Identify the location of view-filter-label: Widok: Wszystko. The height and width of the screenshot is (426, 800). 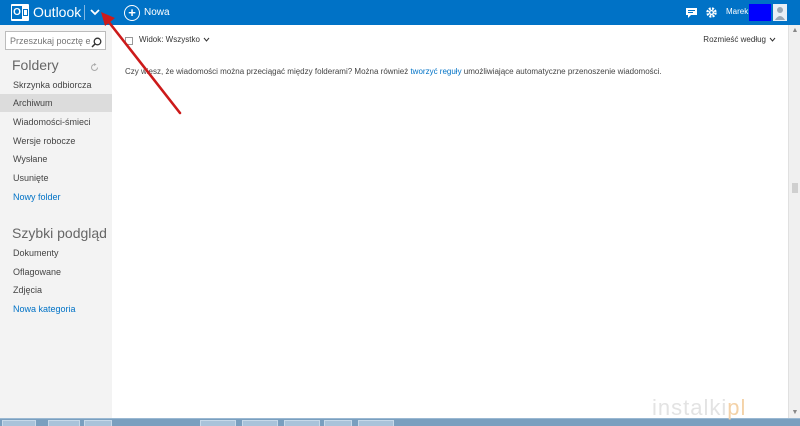
(169, 39).